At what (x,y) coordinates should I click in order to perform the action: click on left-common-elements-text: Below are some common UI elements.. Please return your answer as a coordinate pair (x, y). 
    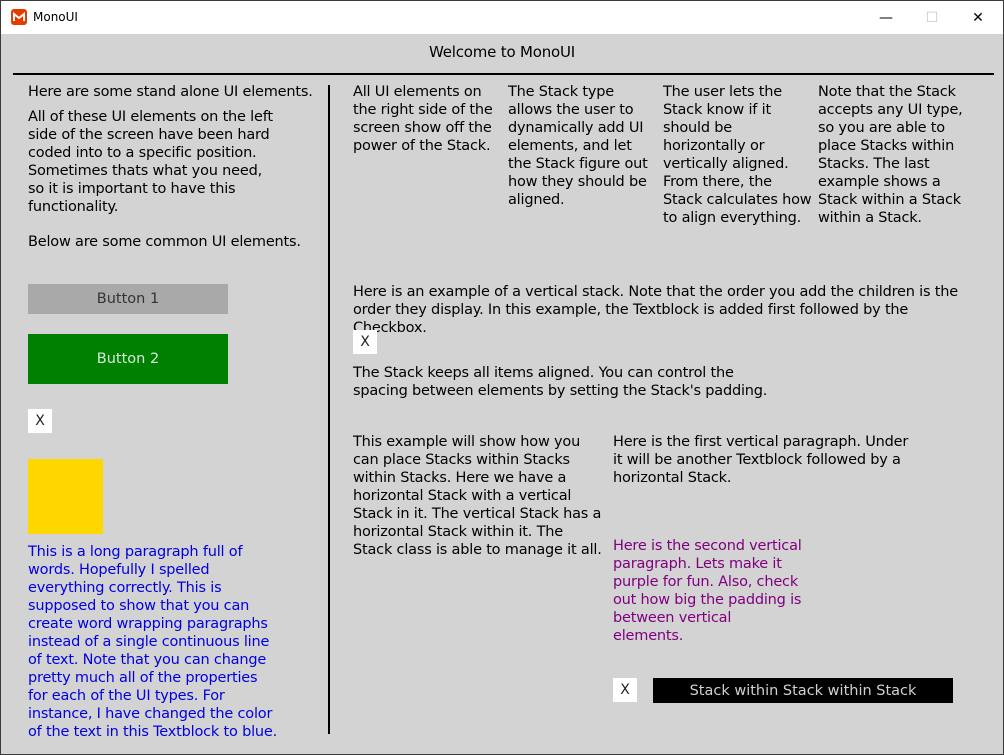
    Looking at the image, I should click on (164, 242).